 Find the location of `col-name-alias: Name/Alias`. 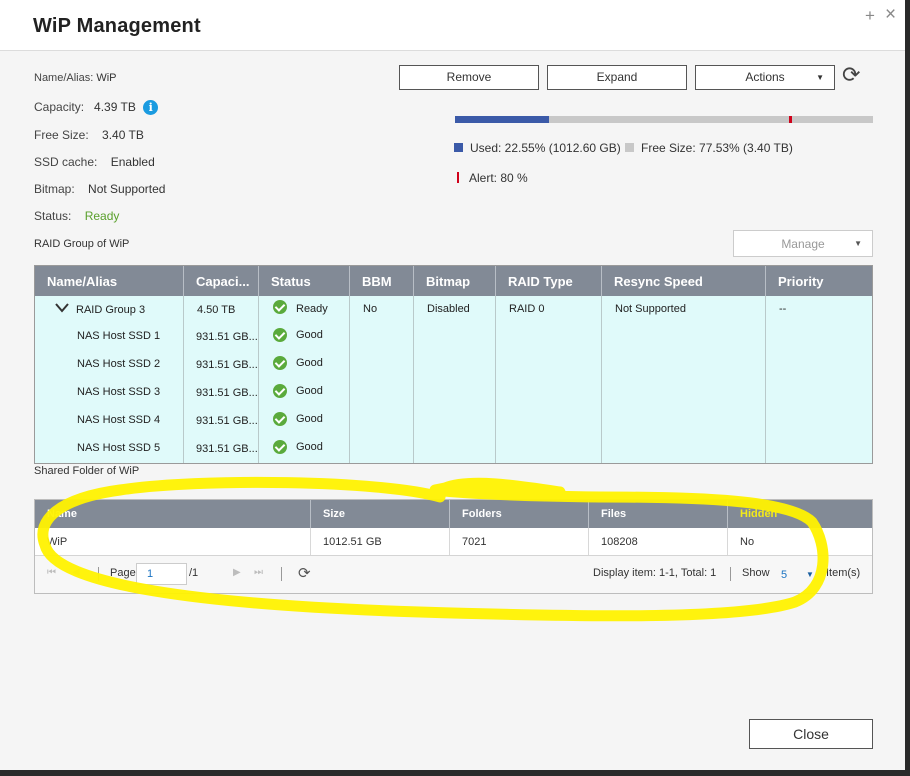

col-name-alias: Name/Alias is located at coordinates (109, 281).